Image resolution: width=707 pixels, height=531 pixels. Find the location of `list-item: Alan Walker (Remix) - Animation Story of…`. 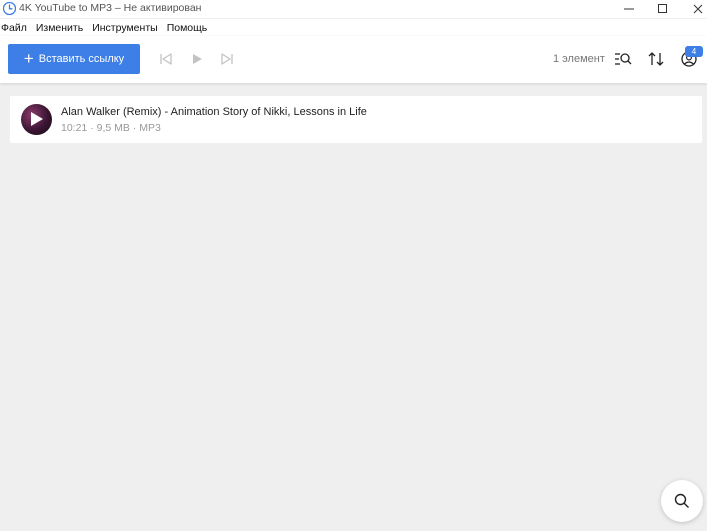

list-item: Alan Walker (Remix) - Animation Story of… is located at coordinates (356, 119).